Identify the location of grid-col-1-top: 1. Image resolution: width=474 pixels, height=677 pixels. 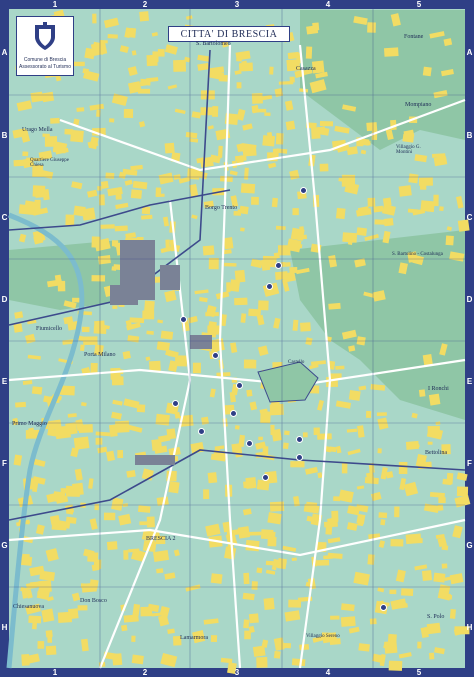
(55, 4).